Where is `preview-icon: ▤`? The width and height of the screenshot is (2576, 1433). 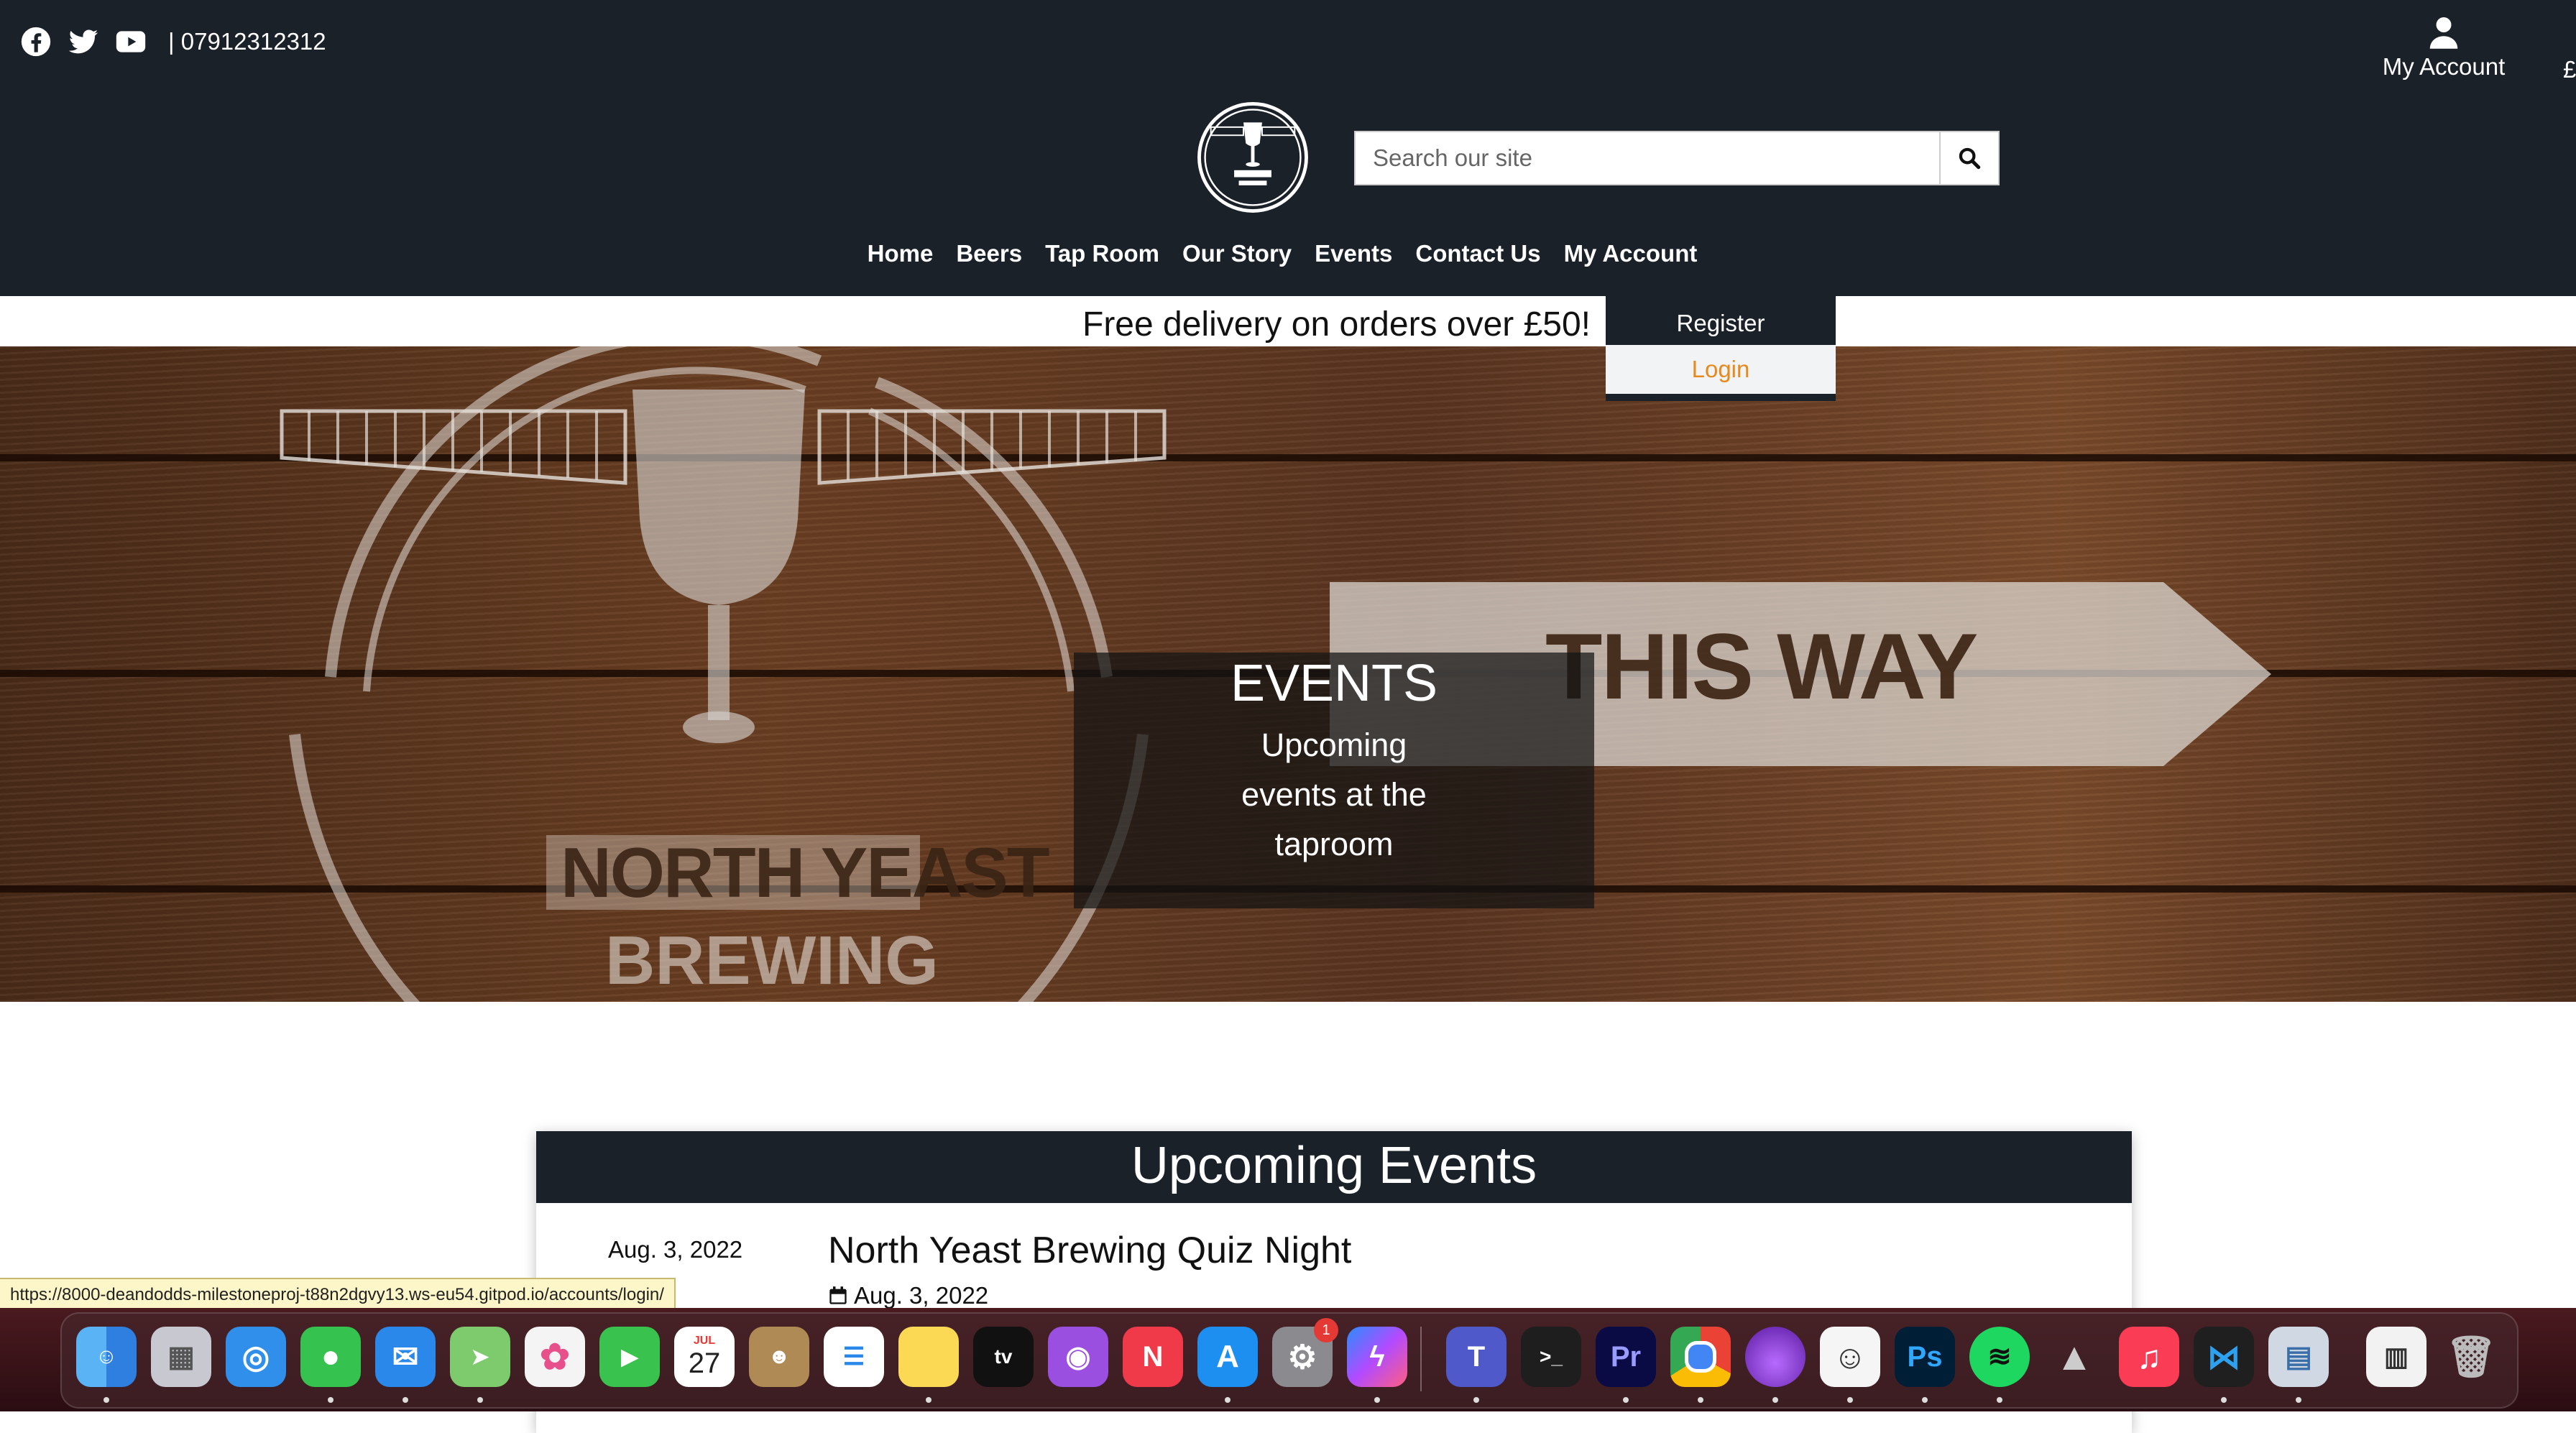
preview-icon: ▤ is located at coordinates (2298, 1357).